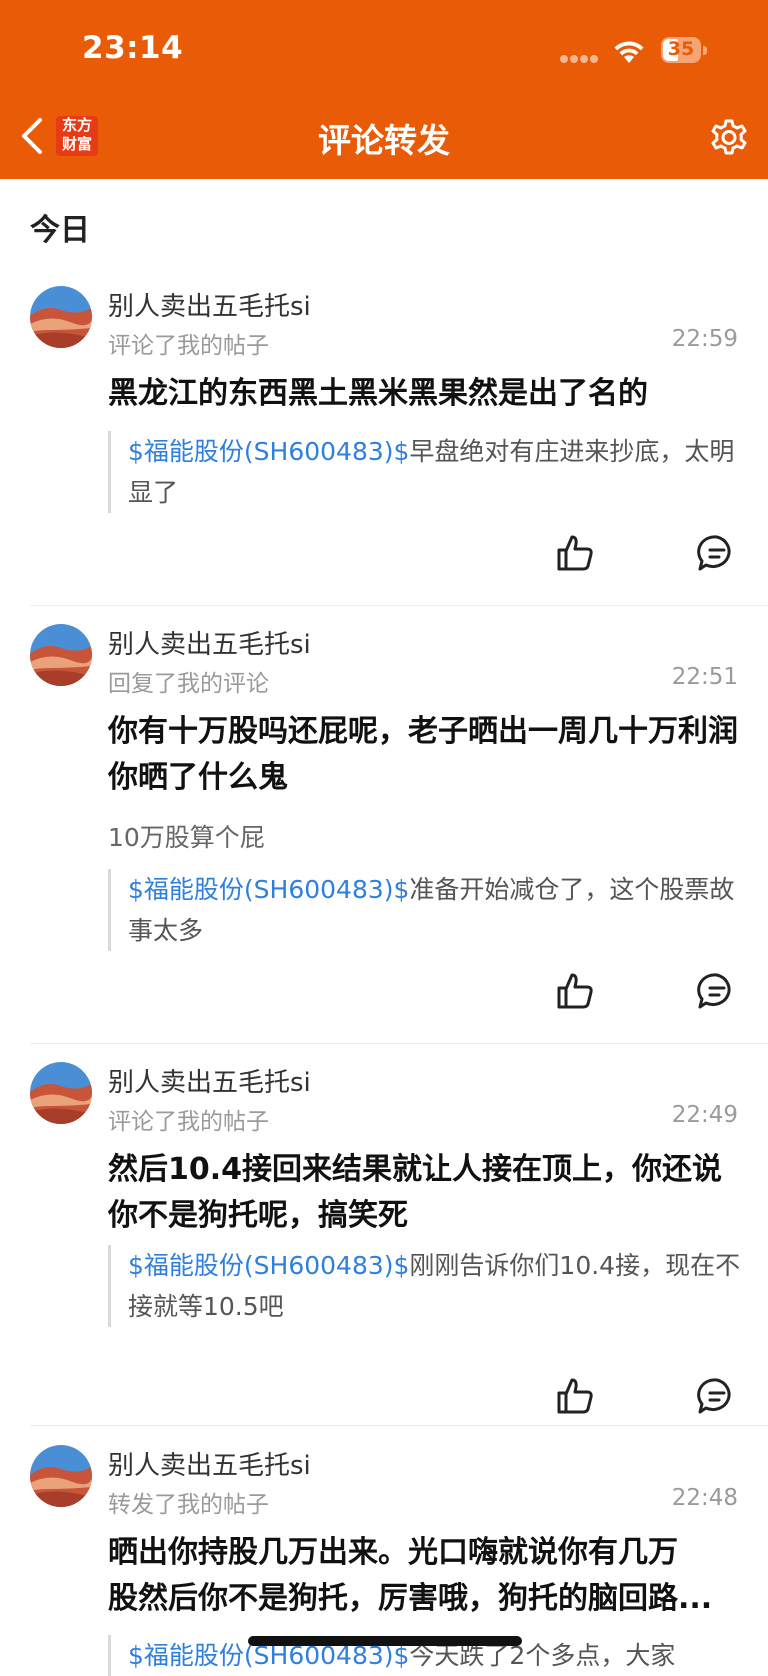 This screenshot has height=1676, width=768. I want to click on battery-icon: 35, so click(684, 51).